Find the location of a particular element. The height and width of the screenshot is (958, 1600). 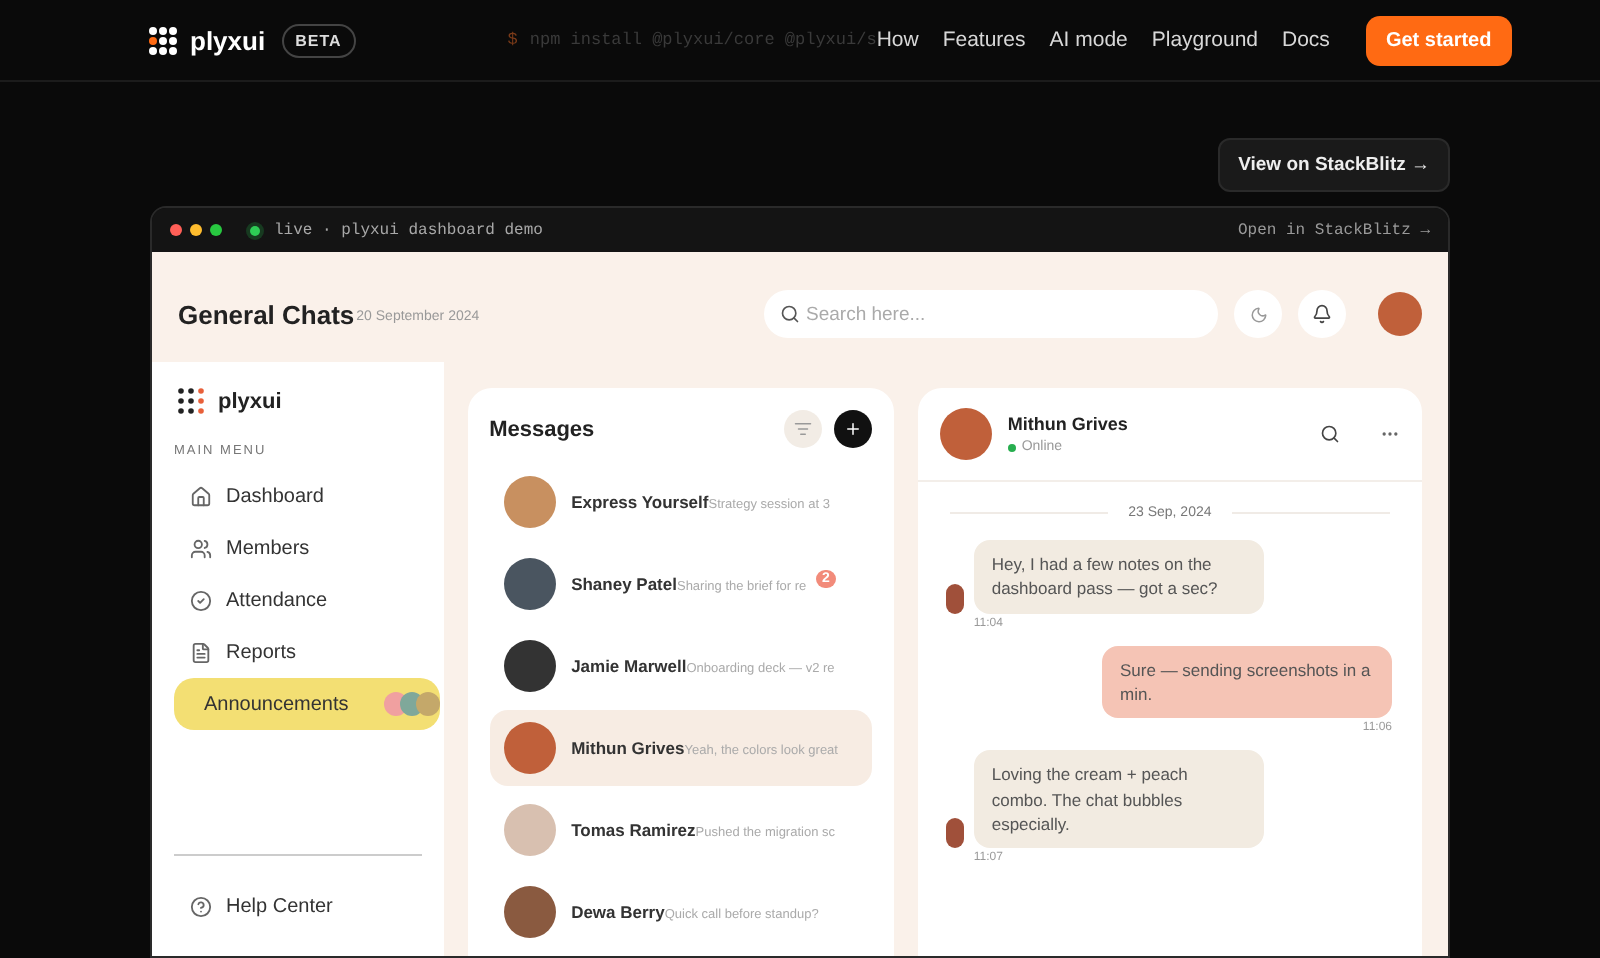

user-avatar is located at coordinates (1400, 314).